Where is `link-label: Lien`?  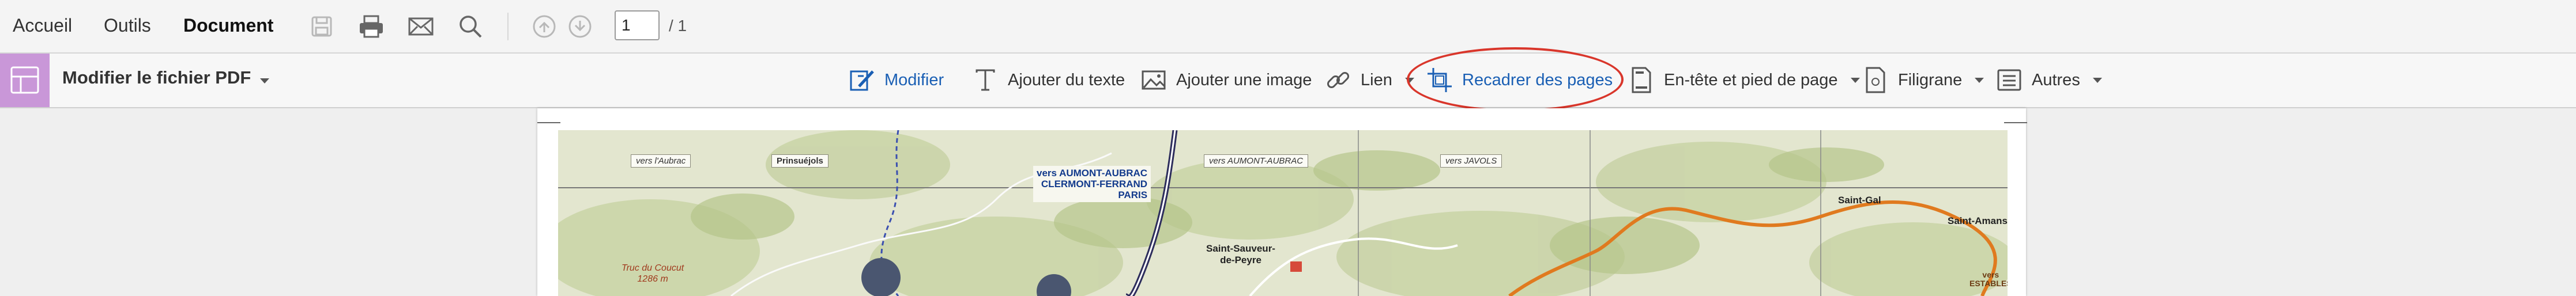
link-label: Lien is located at coordinates (1376, 79).